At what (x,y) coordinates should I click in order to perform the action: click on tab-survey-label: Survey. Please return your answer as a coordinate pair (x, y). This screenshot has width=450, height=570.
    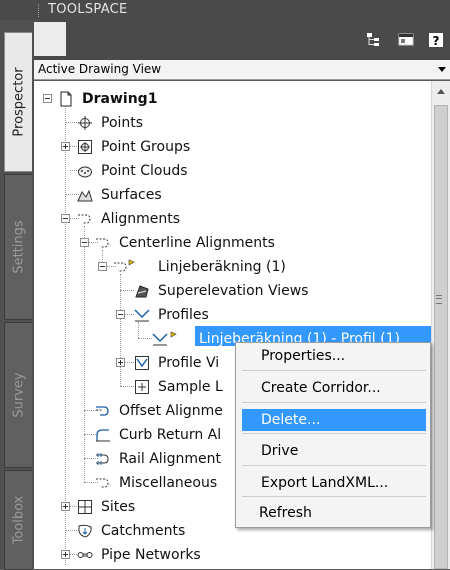
    Looking at the image, I should click on (18, 395).